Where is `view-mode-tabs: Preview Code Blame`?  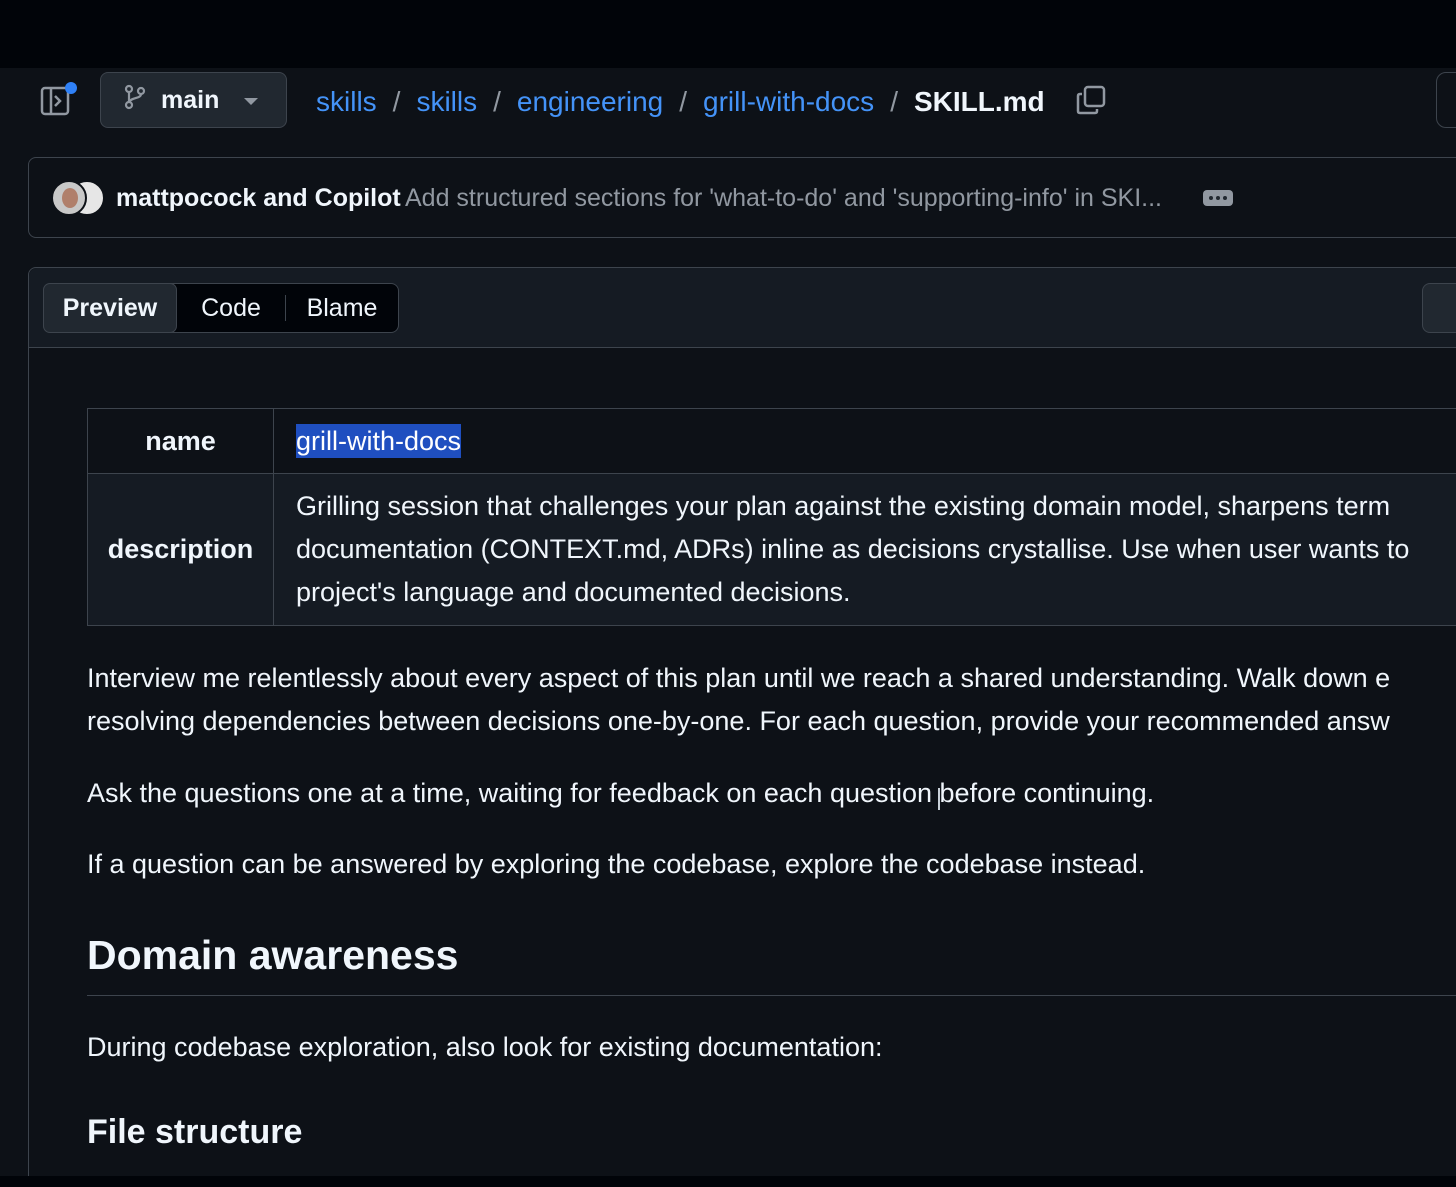
view-mode-tabs: Preview Code Blame is located at coordinates (221, 308).